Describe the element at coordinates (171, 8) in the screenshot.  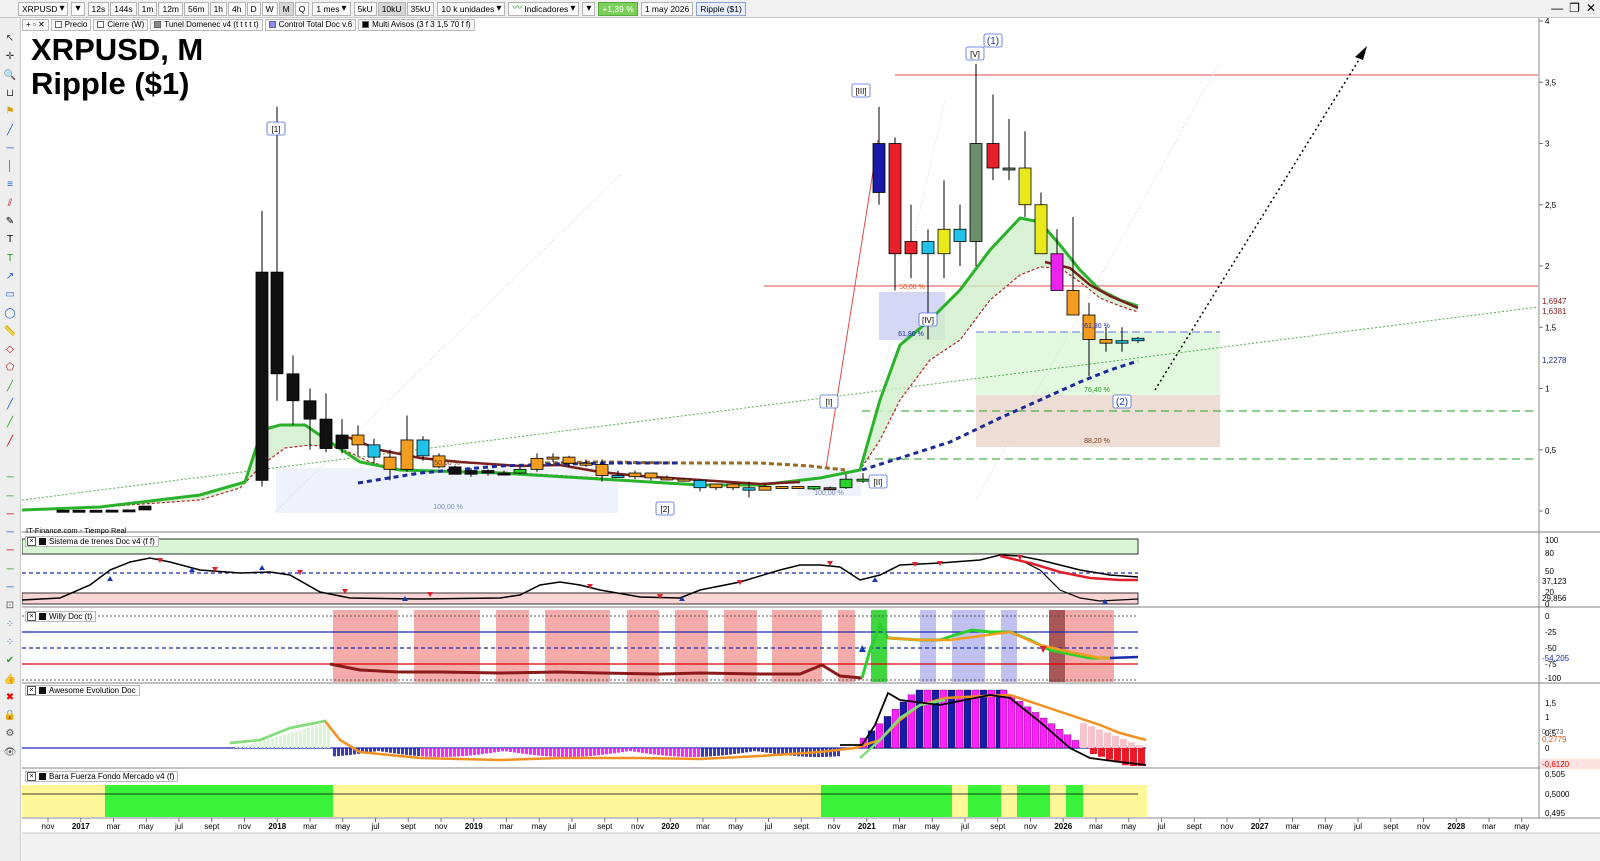
I see `timeframe-12m-button: 12m` at that location.